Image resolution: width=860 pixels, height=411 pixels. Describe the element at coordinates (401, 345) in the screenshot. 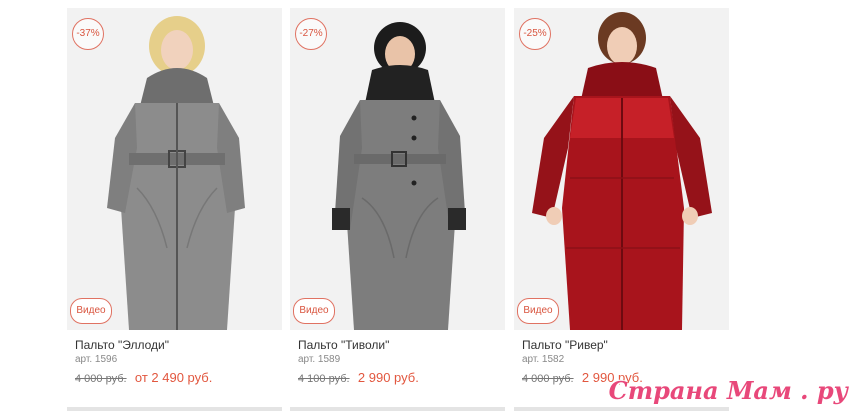

I see `product-title: Пальто "Тиволи"` at that location.